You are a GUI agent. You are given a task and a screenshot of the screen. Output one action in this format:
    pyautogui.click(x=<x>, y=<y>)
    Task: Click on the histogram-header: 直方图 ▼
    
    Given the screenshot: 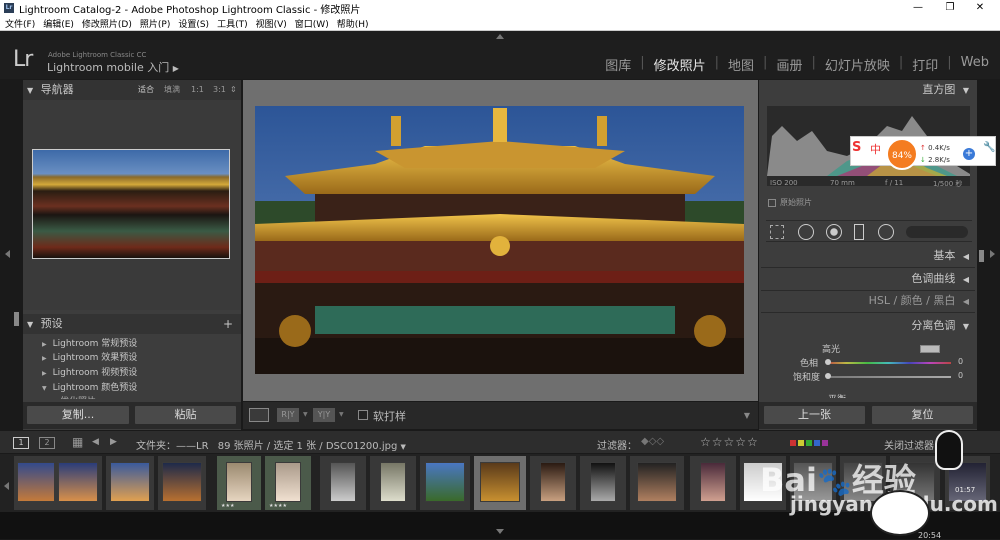 What is the action you would take?
    pyautogui.click(x=868, y=90)
    